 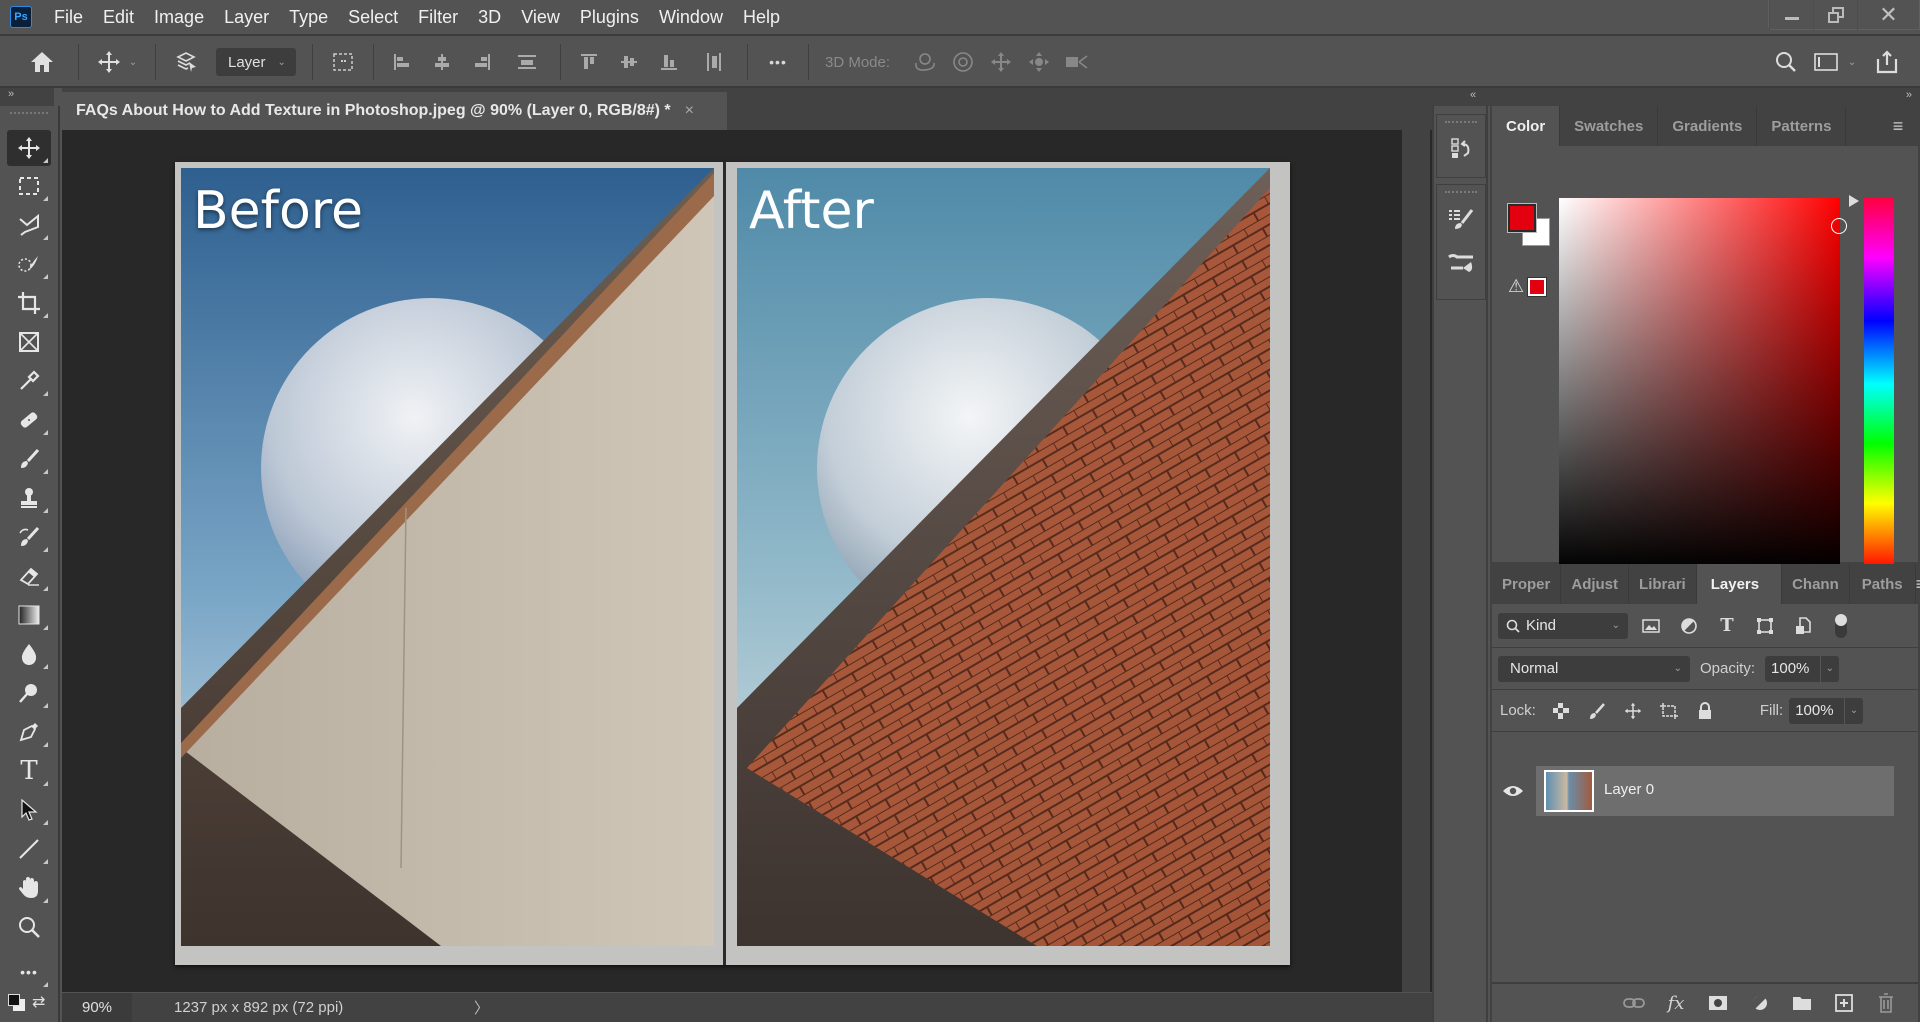 I want to click on edit-toolbar-button: •••, so click(x=29, y=972).